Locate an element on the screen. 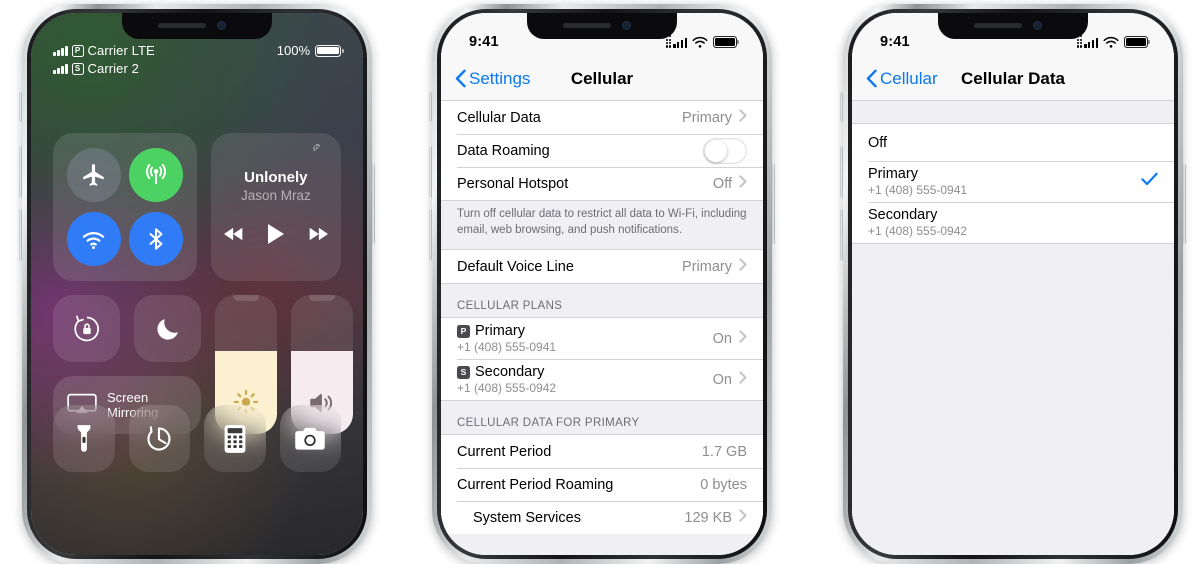 This screenshot has width=1200, height=564. section-header-cellular-data-for-primary: CELLULAR DATA FOR PRIMARY is located at coordinates (548, 423).